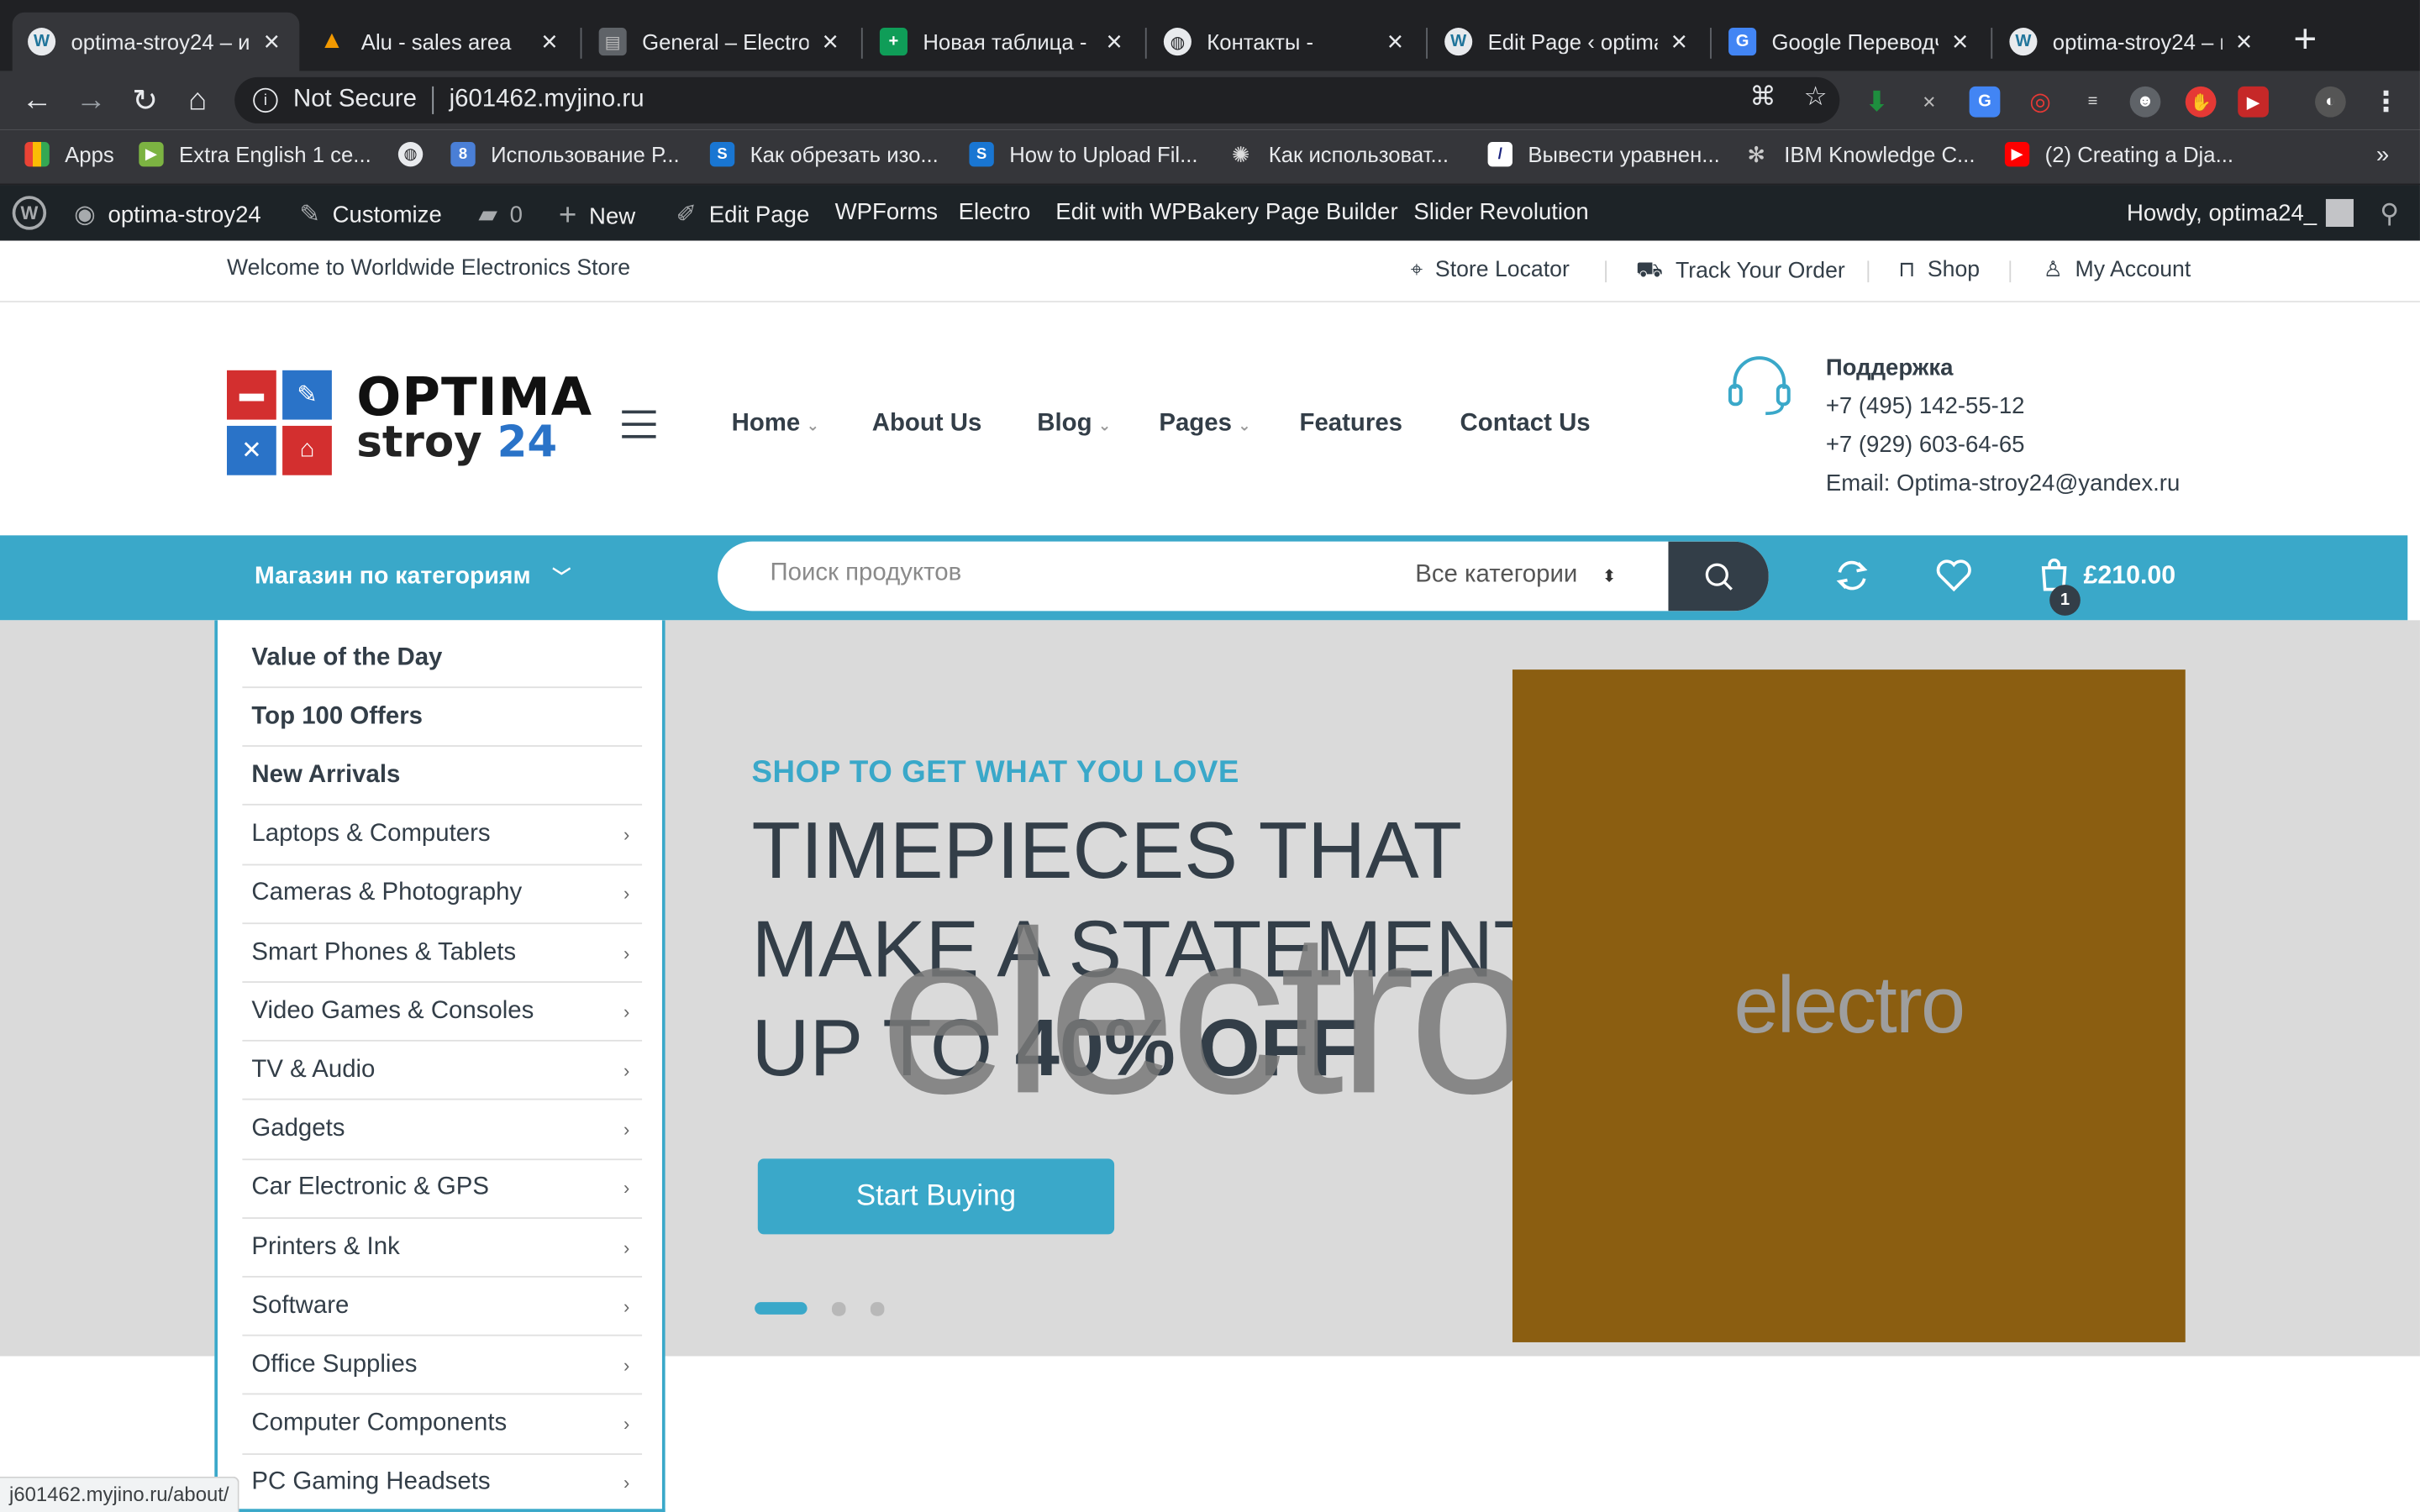 The width and height of the screenshot is (2420, 1512). Describe the element at coordinates (2330, 102) in the screenshot. I see `profile-avatar: ◐` at that location.